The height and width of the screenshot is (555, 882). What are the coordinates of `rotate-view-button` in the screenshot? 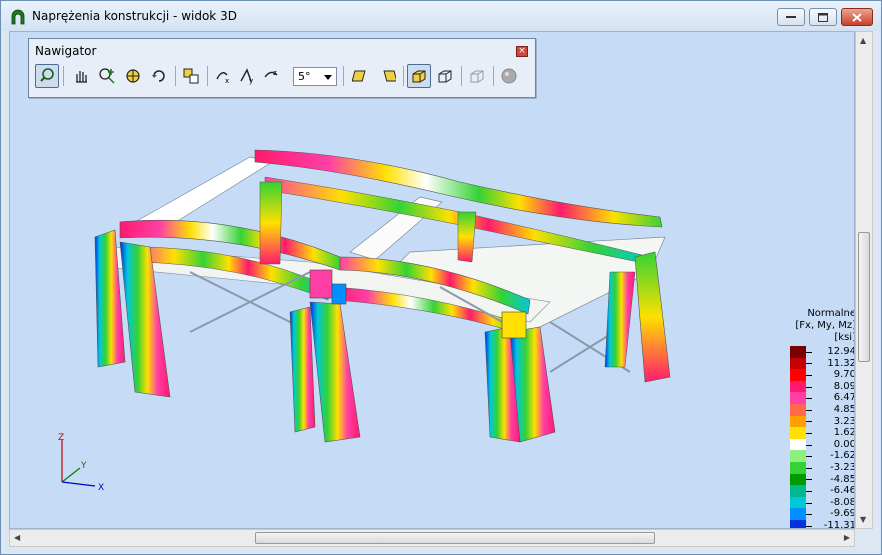 It's located at (133, 76).